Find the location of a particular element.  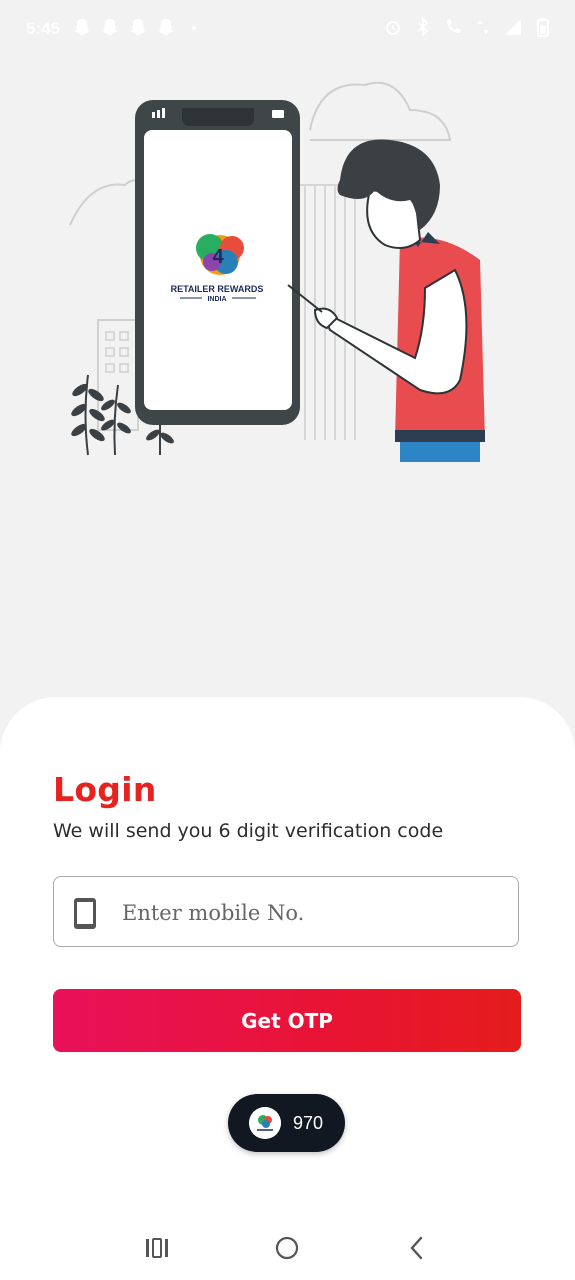

svg-text: 4 is located at coordinates (218, 257).